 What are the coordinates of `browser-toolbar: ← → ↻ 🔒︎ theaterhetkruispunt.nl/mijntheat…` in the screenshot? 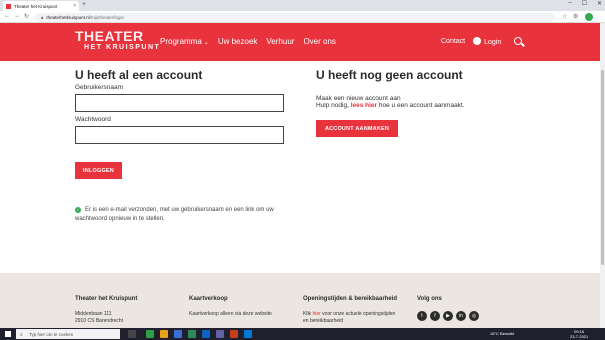 It's located at (302, 17).